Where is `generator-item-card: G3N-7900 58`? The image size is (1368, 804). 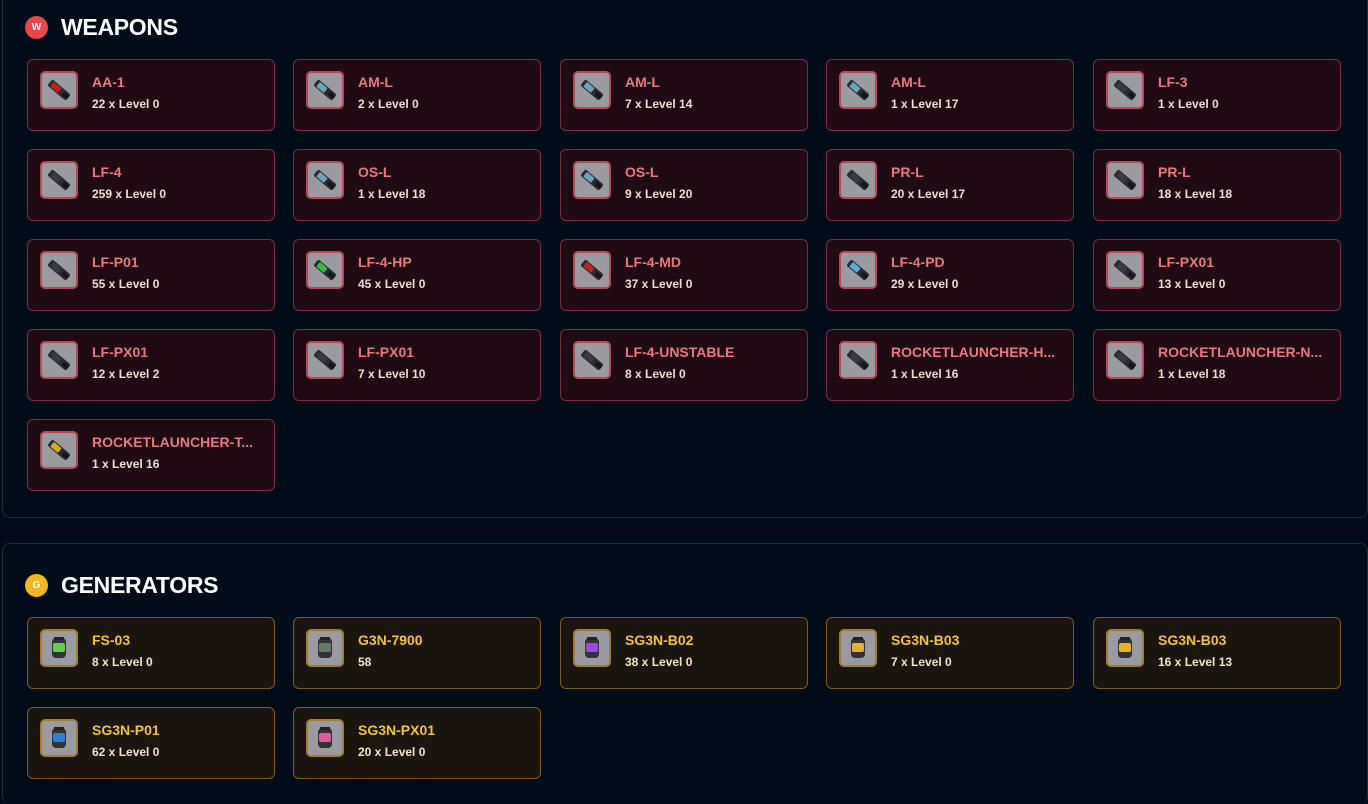 generator-item-card: G3N-7900 58 is located at coordinates (417, 653).